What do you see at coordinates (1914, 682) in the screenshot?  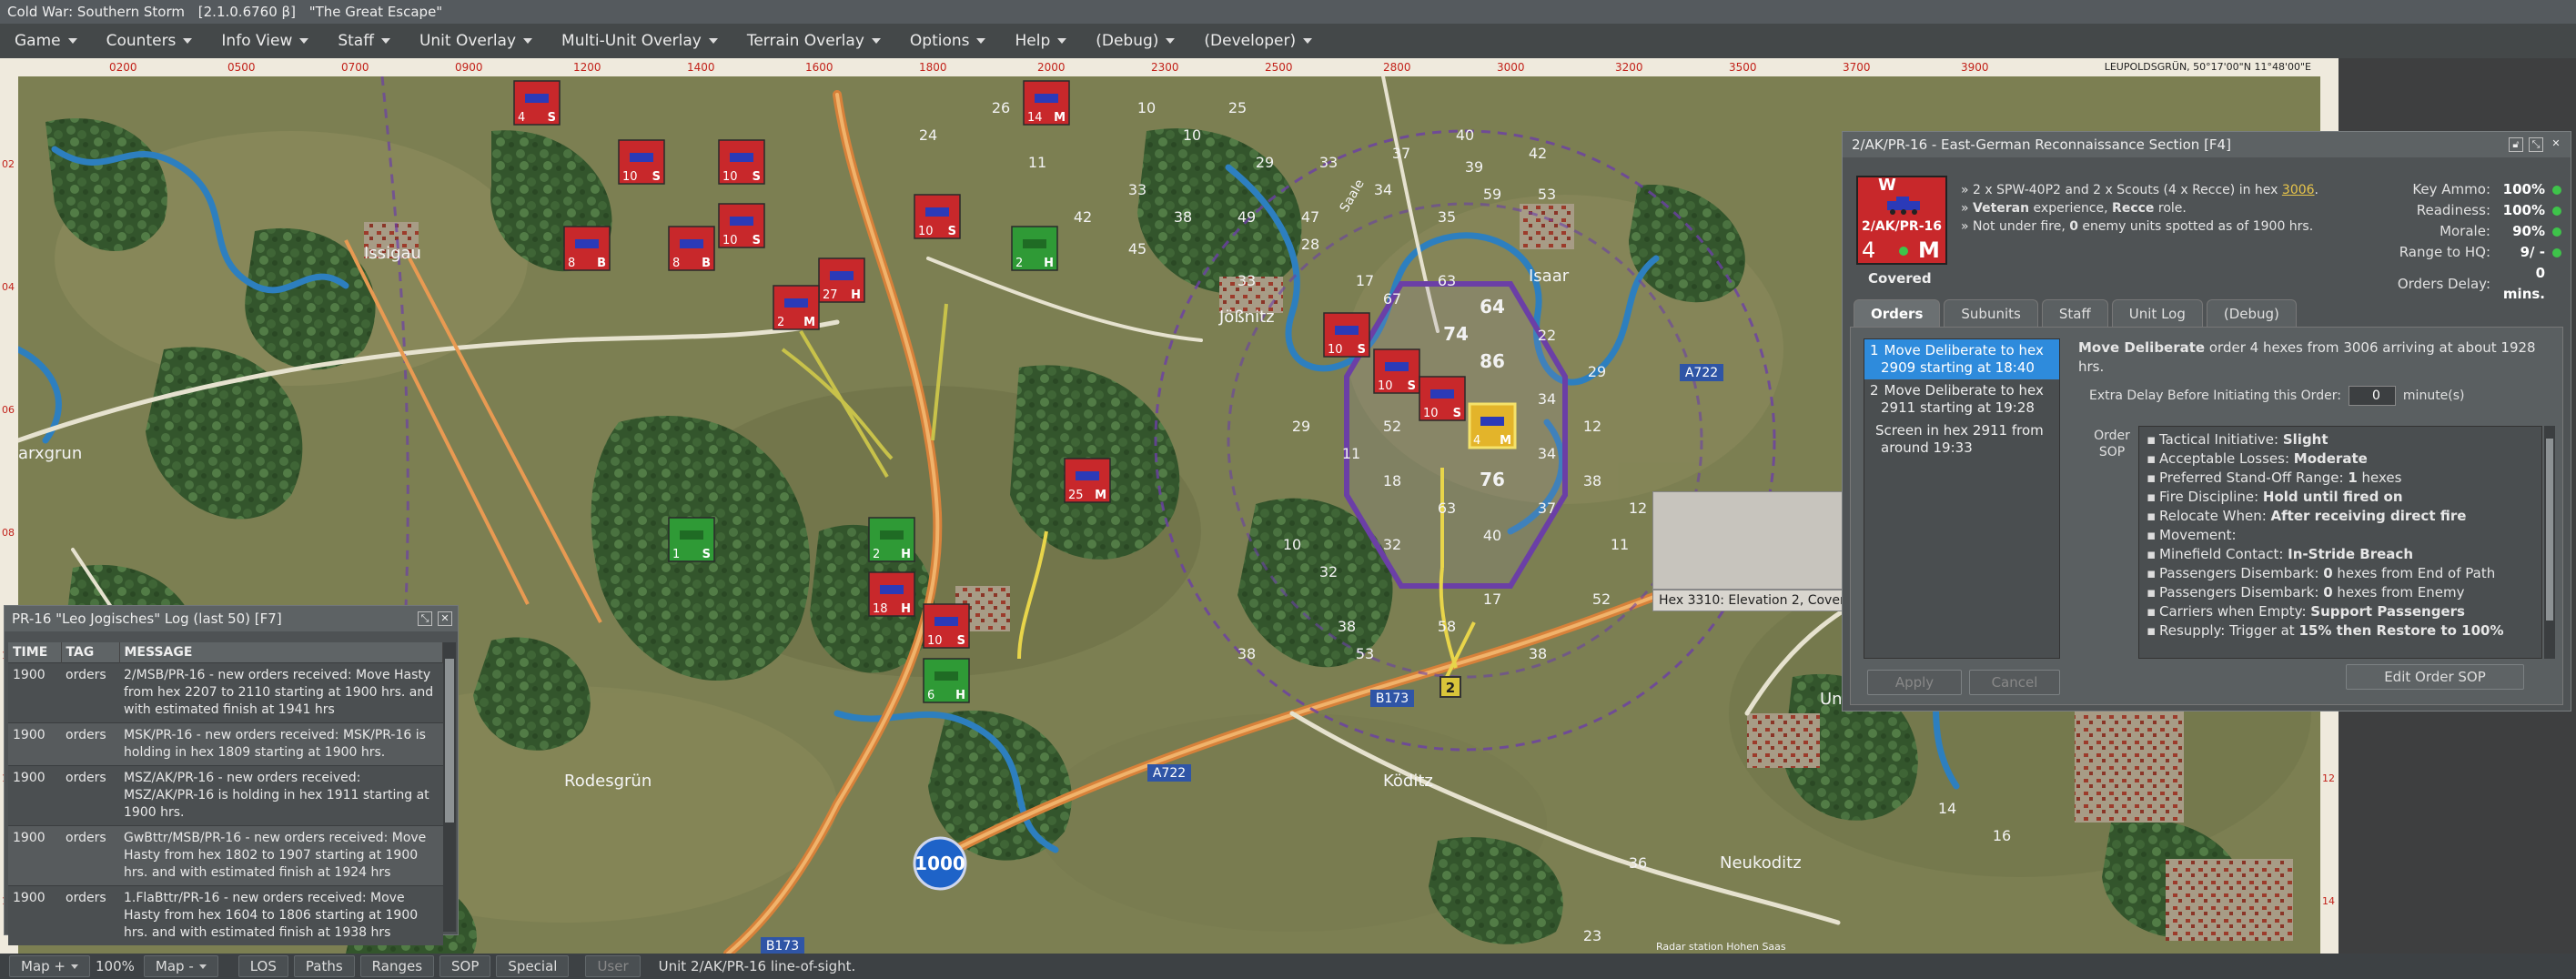 I see `apply-button: Apply` at bounding box center [1914, 682].